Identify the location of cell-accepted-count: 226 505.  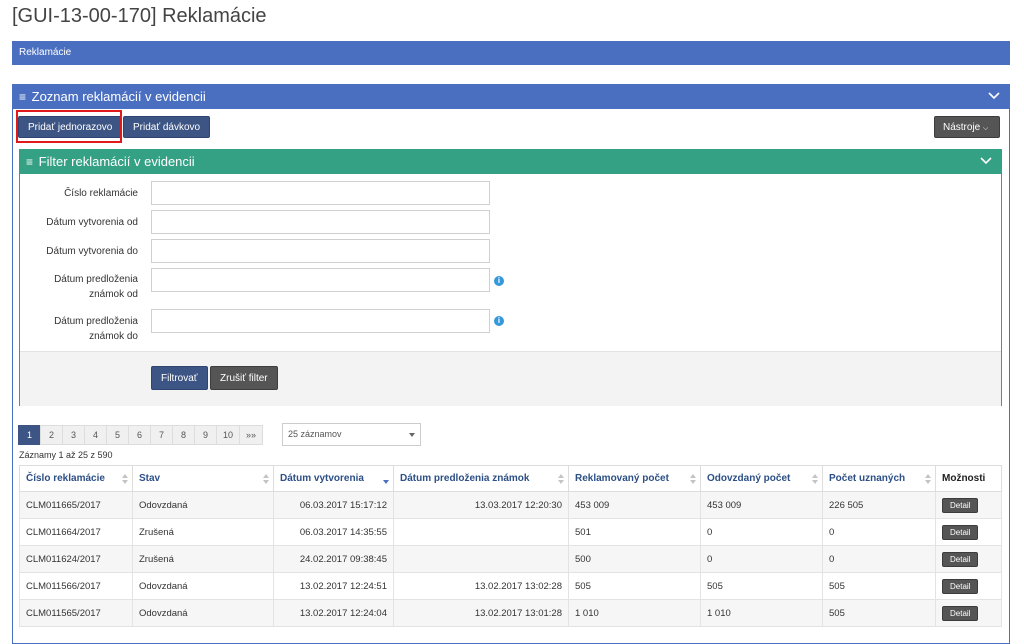
(879, 505).